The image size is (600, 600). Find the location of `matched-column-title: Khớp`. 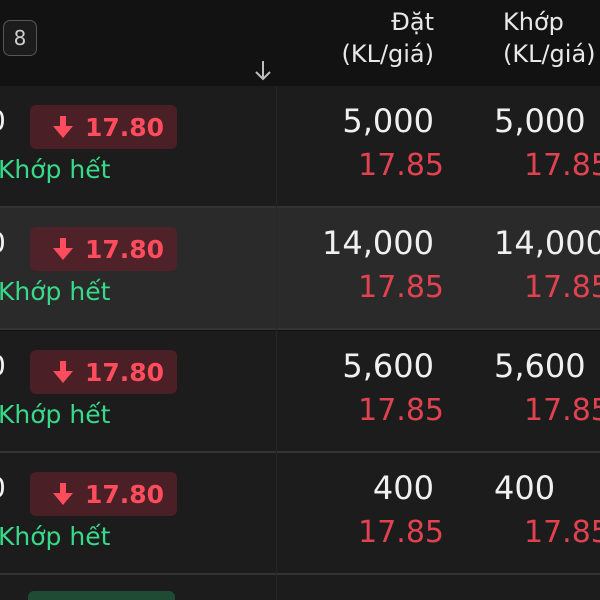

matched-column-title: Khớp is located at coordinates (533, 22).